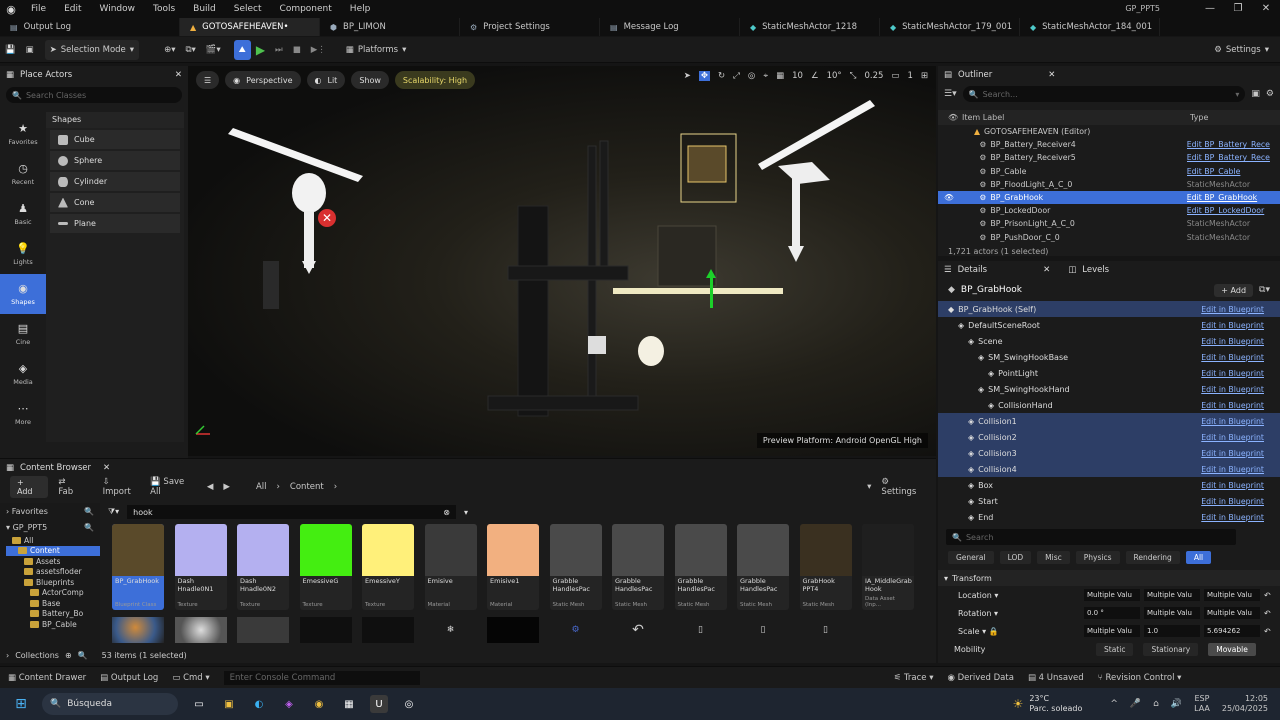 The width and height of the screenshot is (1280, 720). Describe the element at coordinates (1140, 678) in the screenshot. I see `revision-control-button: ⑂ Revision Control ▾` at that location.